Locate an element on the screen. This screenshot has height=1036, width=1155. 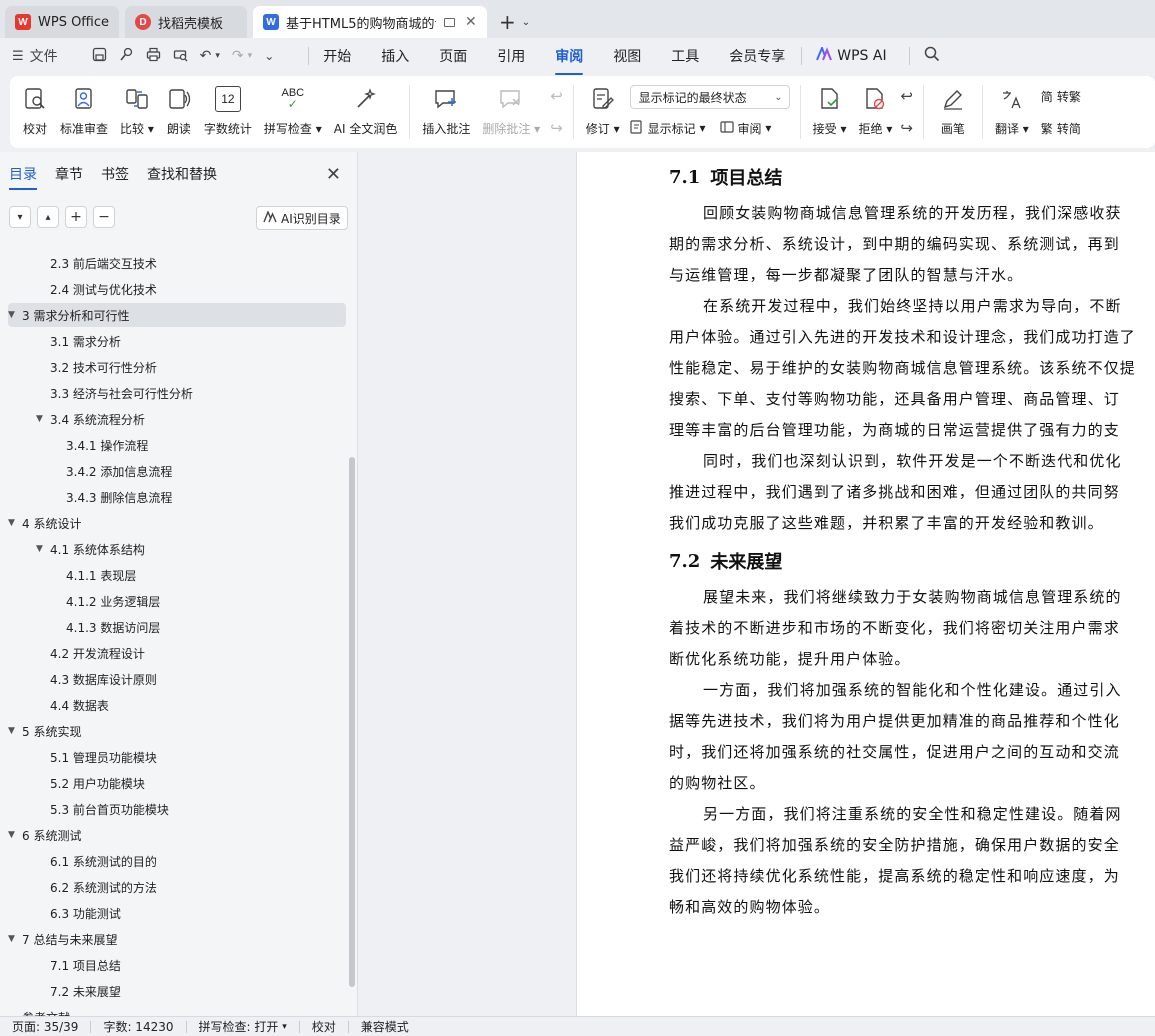
monitor-icon is located at coordinates (450, 22).